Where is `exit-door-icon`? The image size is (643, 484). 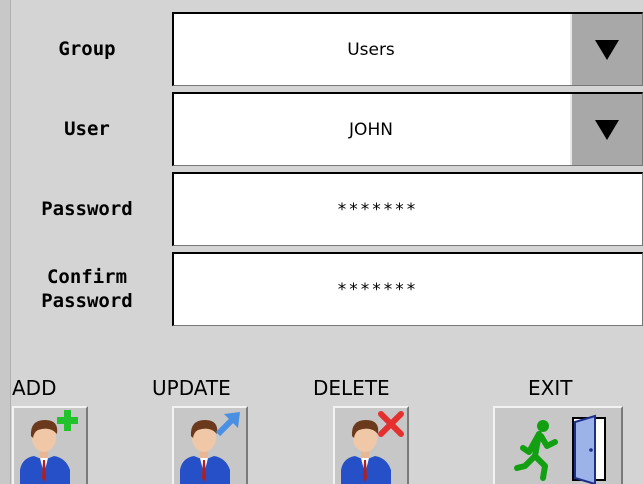 exit-door-icon is located at coordinates (560, 449).